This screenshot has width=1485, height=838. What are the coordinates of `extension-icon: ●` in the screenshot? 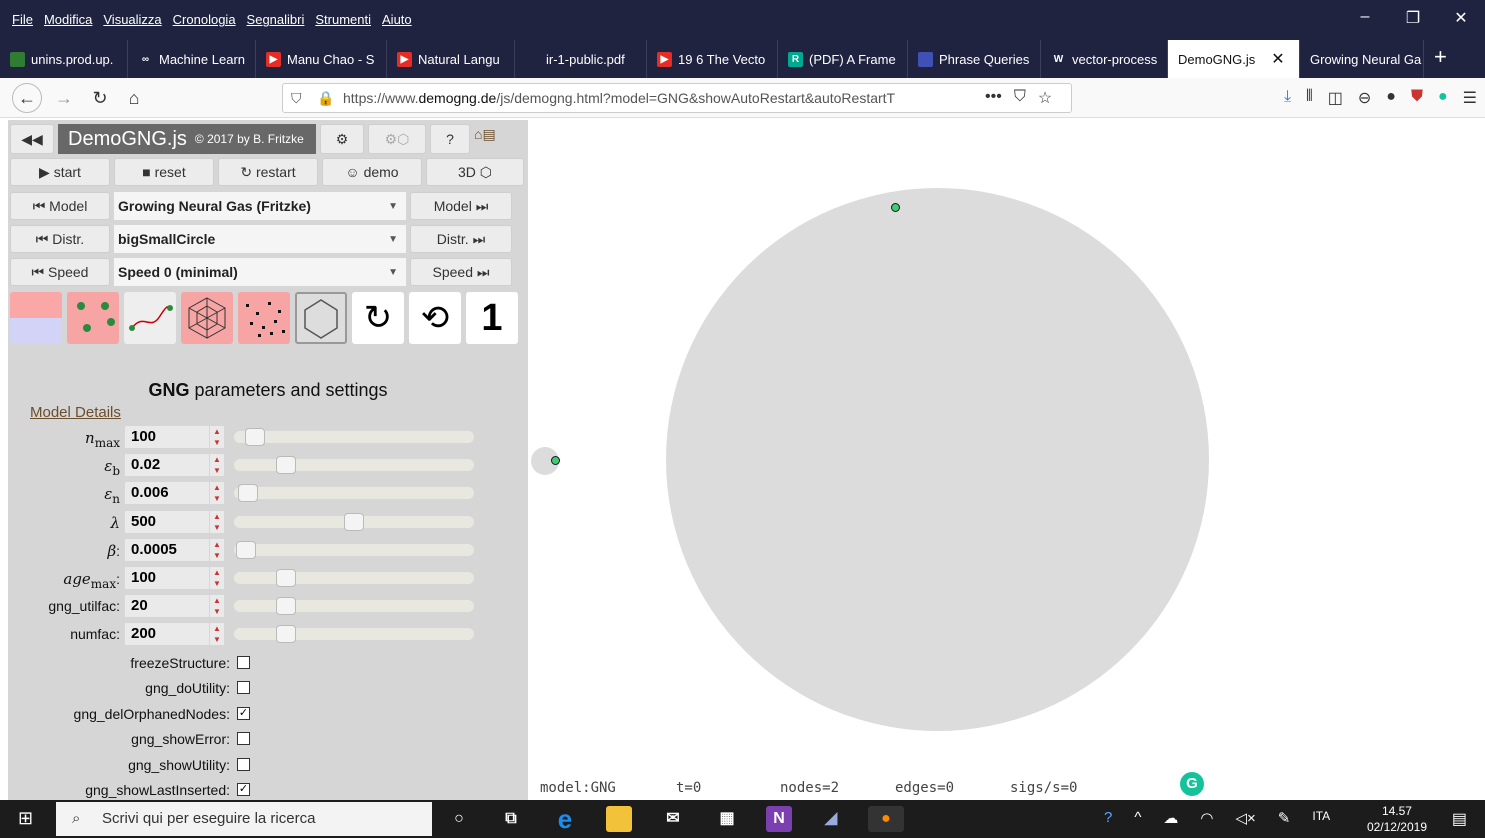 It's located at (1391, 98).